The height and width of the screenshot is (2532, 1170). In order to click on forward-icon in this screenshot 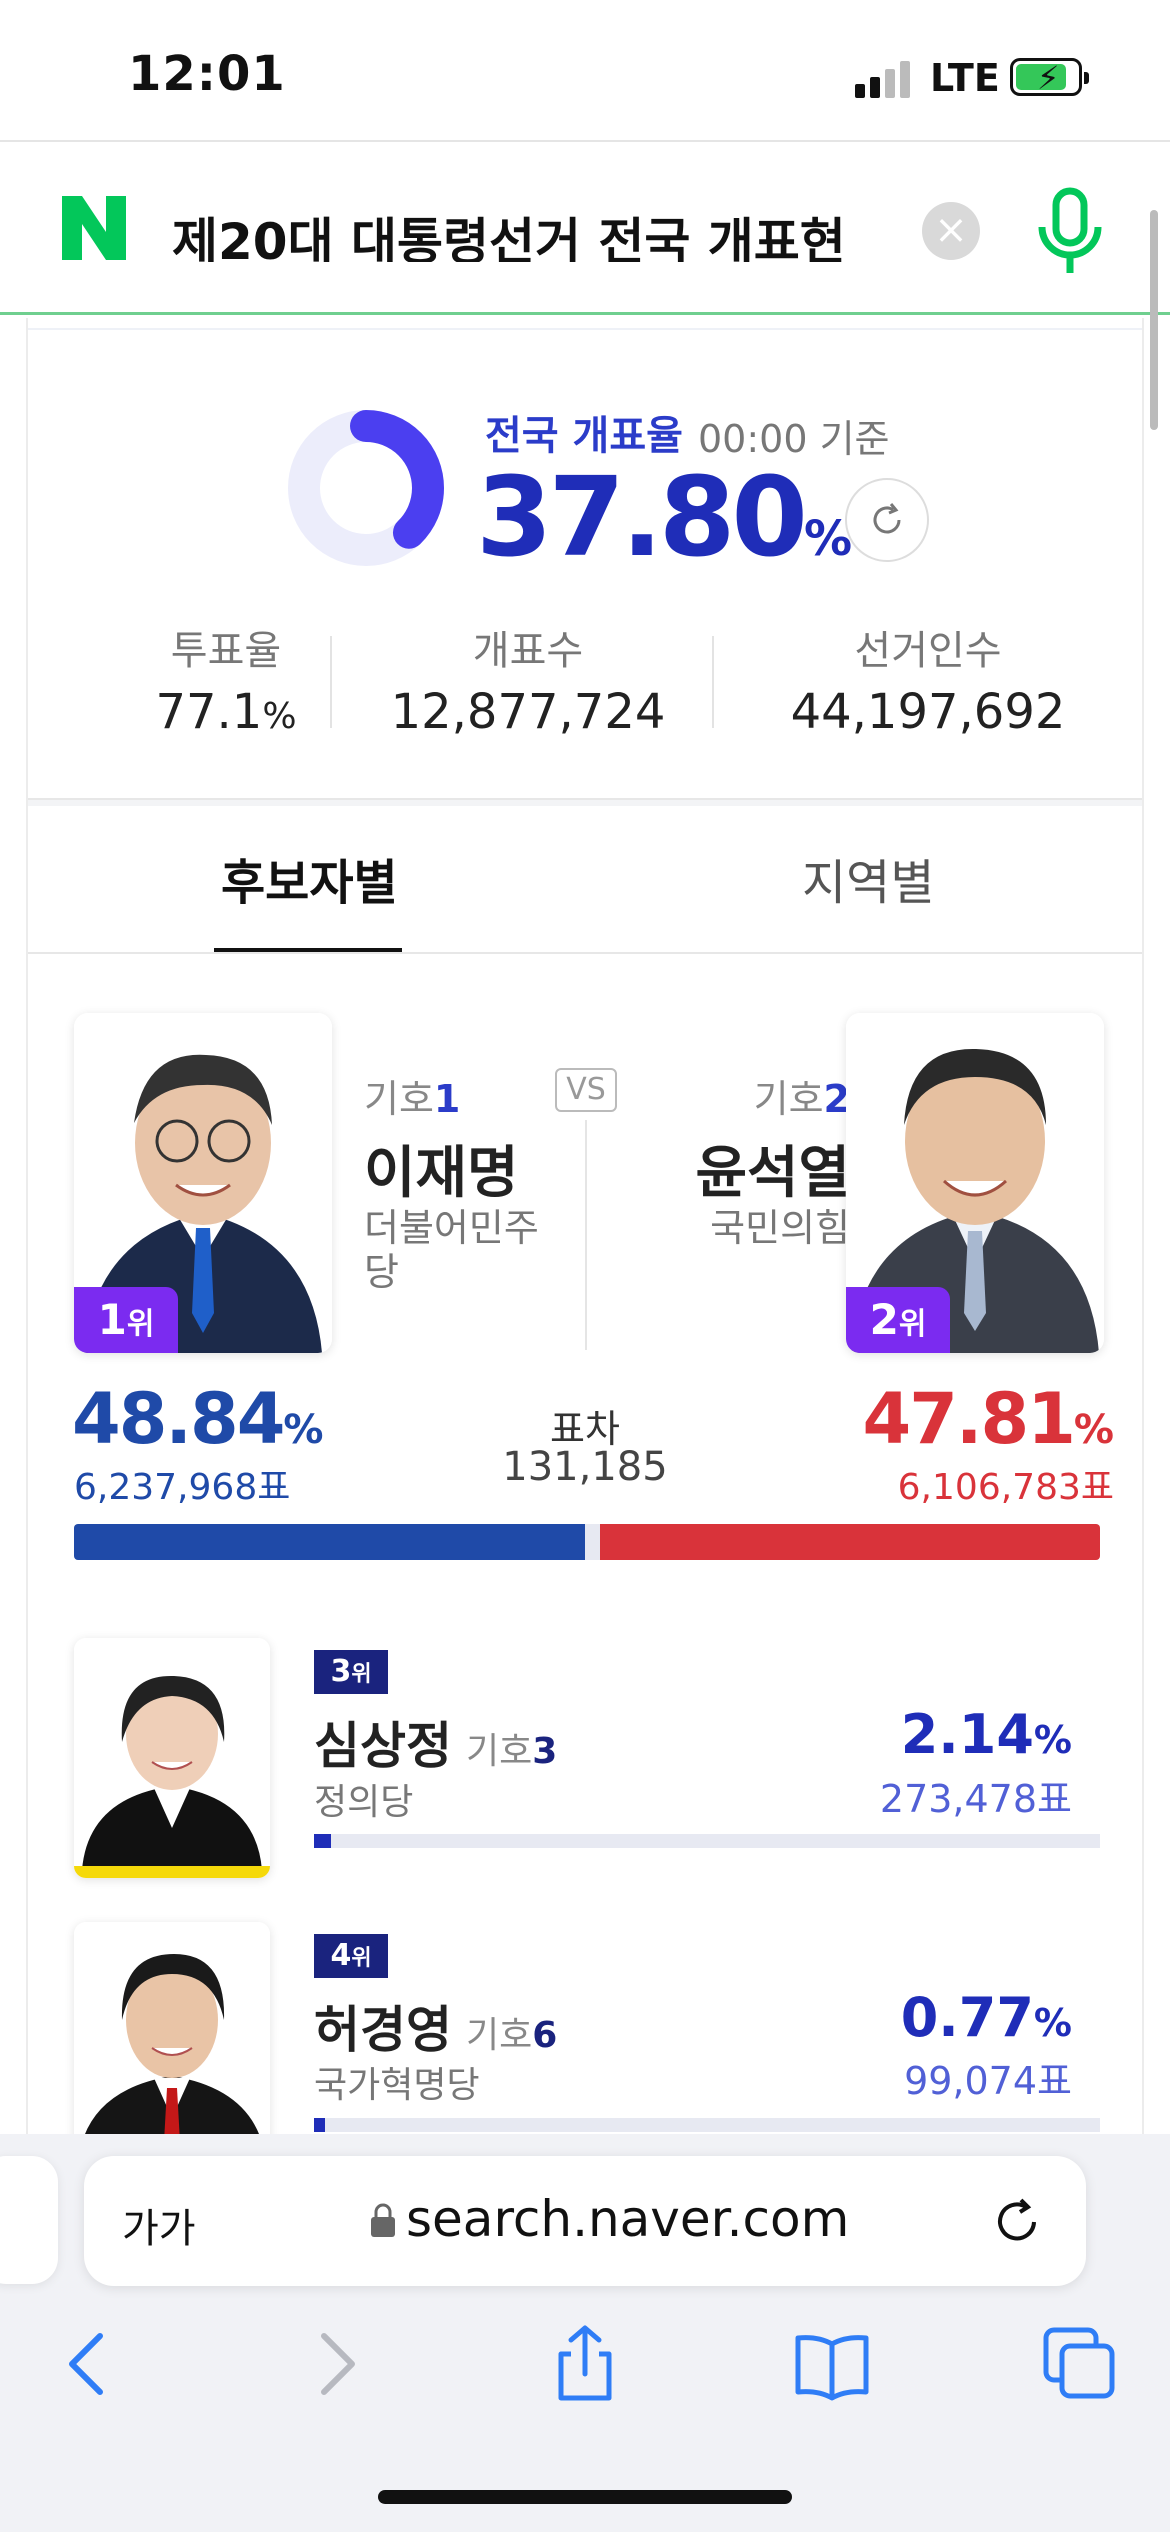, I will do `click(336, 2364)`.